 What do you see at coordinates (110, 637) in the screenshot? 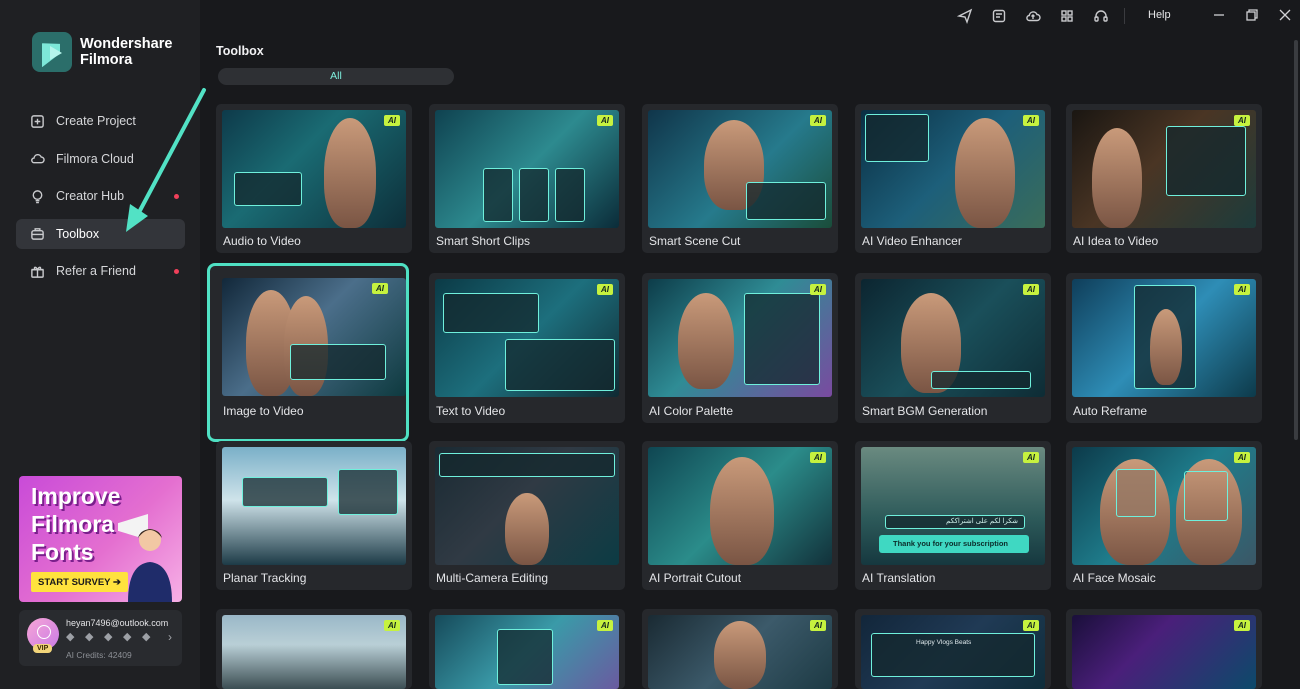
I see `membership-badges: ◆ ◆ ◆ ◆ ◆` at bounding box center [110, 637].